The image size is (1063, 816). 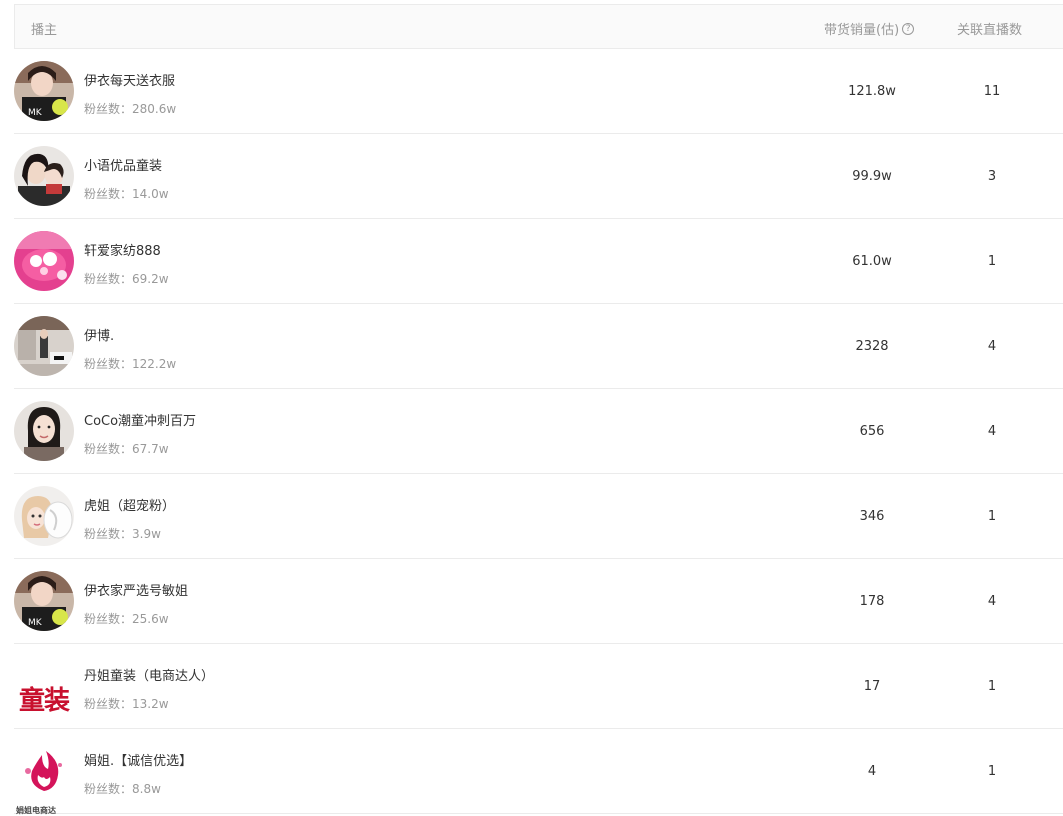 What do you see at coordinates (872, 686) in the screenshot?
I see `sales-estimate: 17` at bounding box center [872, 686].